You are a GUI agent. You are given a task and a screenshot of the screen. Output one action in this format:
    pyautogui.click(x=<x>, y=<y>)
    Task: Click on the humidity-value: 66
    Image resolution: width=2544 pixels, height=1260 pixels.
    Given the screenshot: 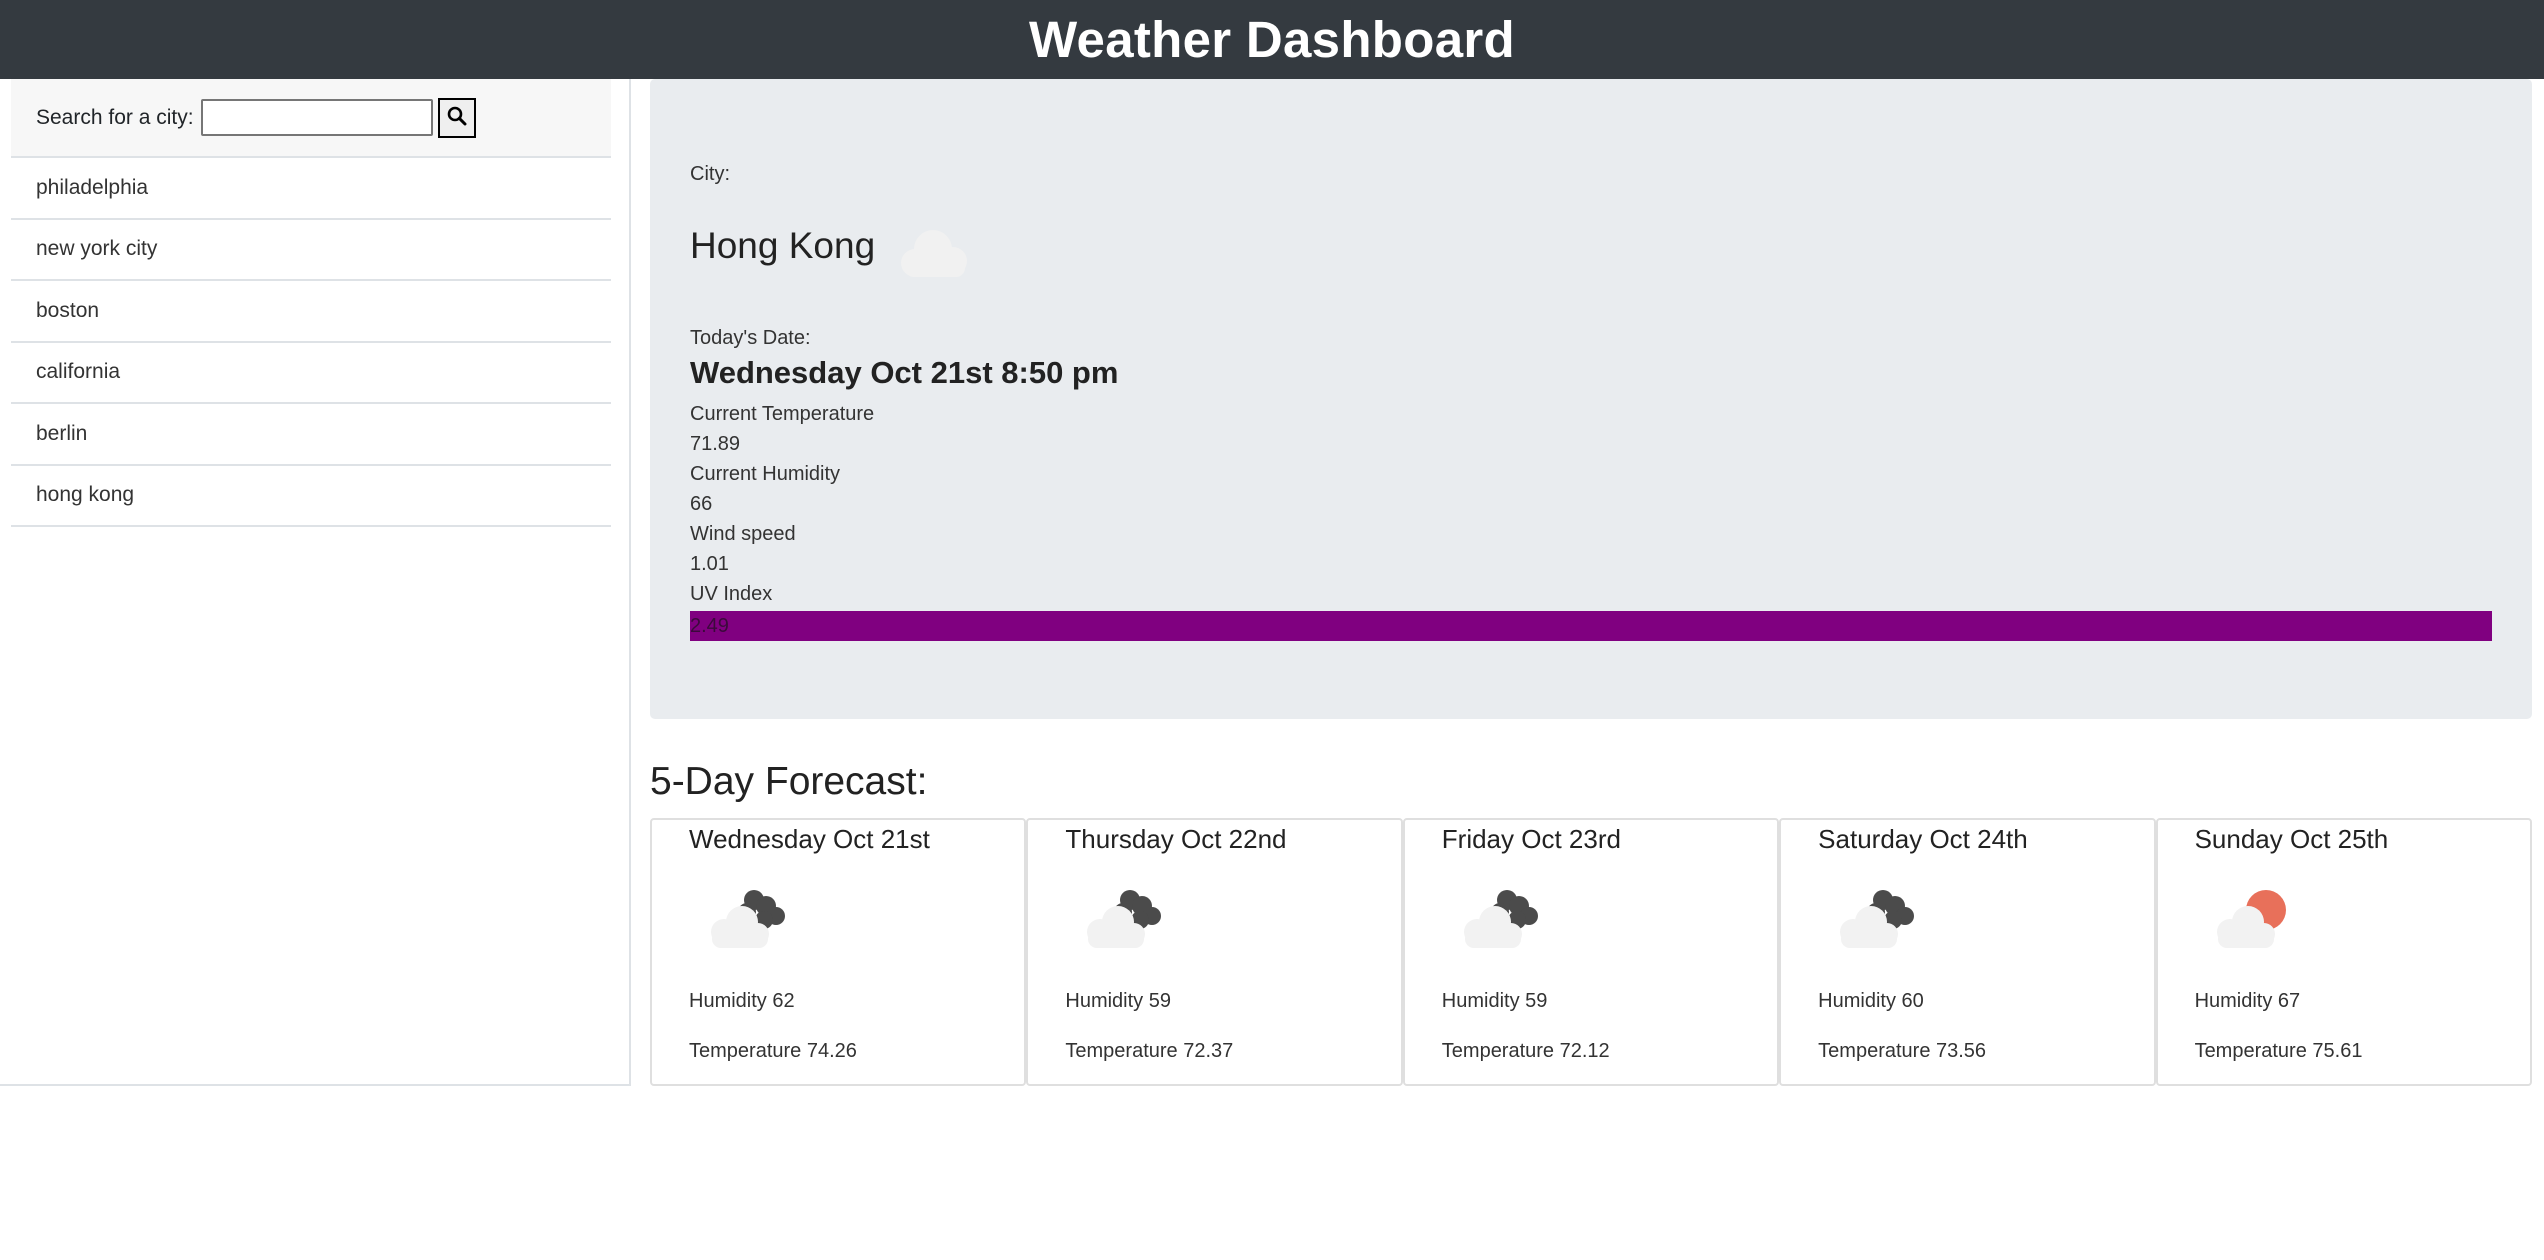 What is the action you would take?
    pyautogui.click(x=701, y=504)
    